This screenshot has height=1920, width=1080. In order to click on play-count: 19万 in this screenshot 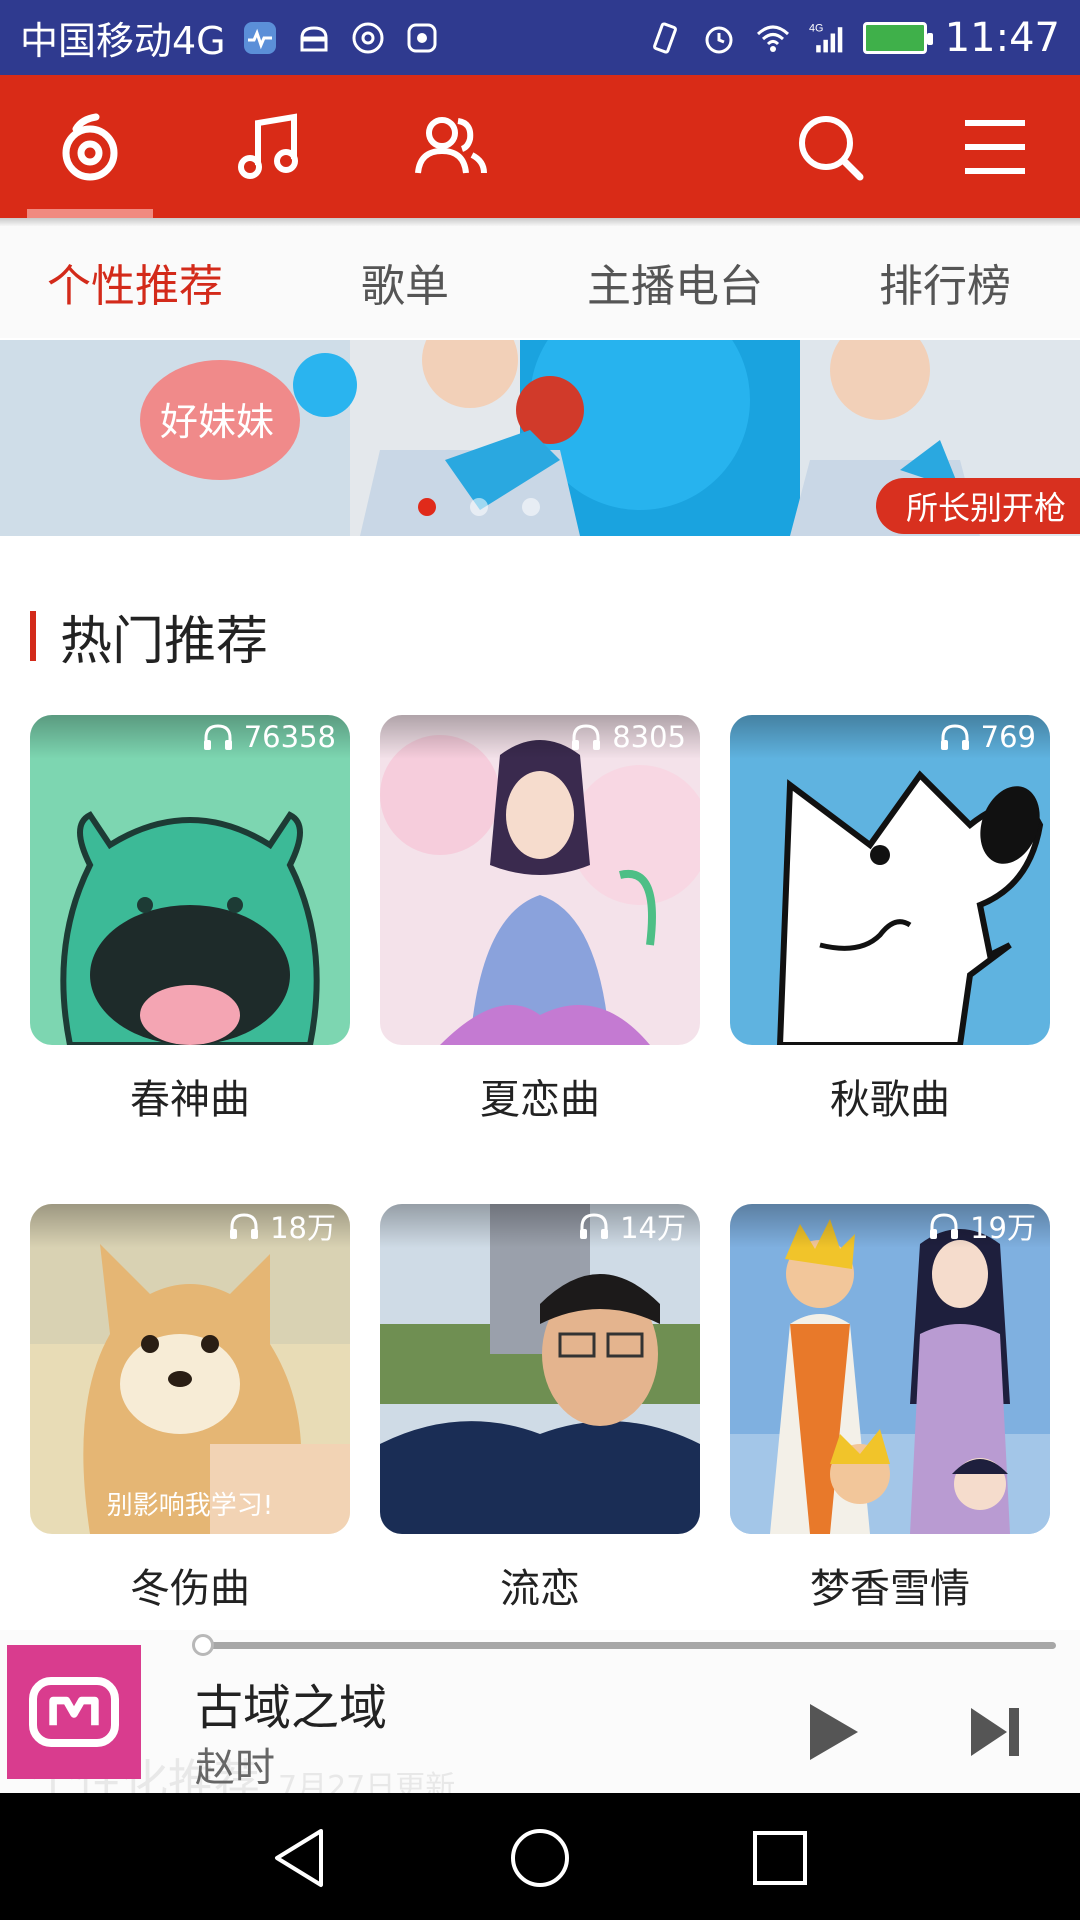, I will do `click(890, 1226)`.